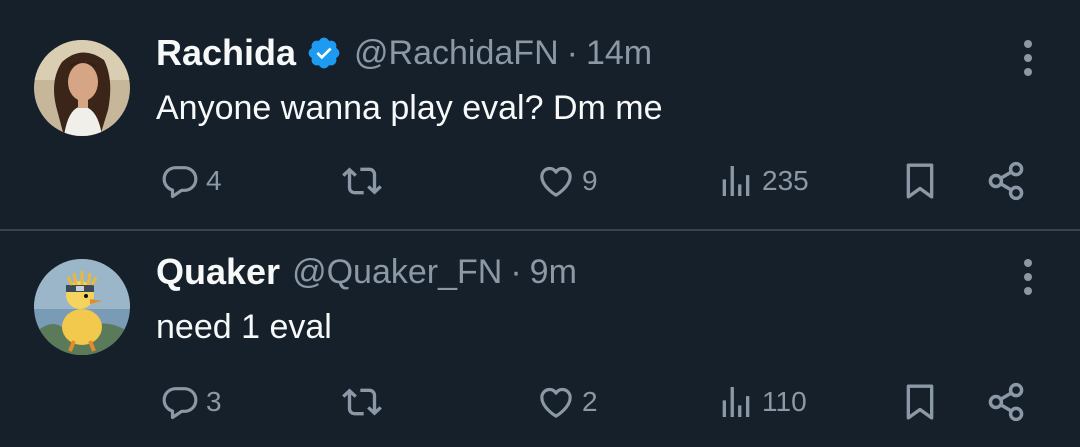  I want to click on tweet-header: Quaker @Quaker_FN · 9m, so click(366, 272).